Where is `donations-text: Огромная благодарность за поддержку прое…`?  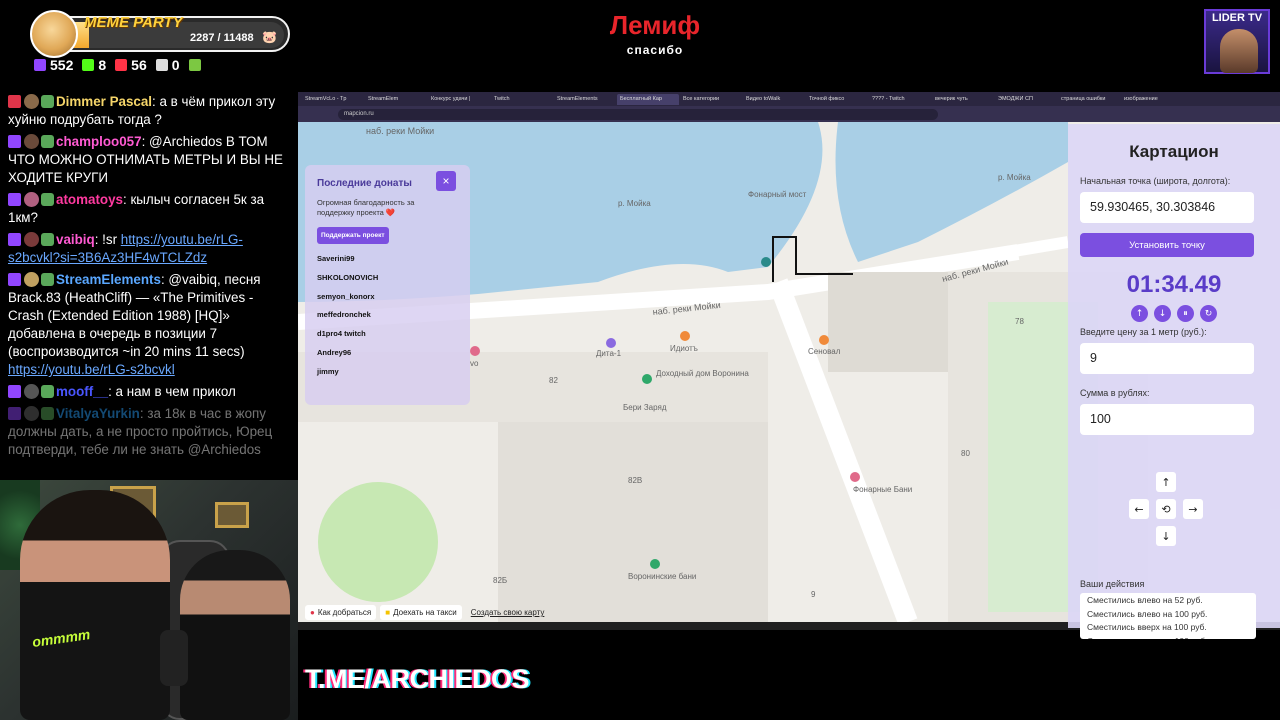
donations-text: Огромная благодарность за поддержку прое… is located at coordinates (366, 207).